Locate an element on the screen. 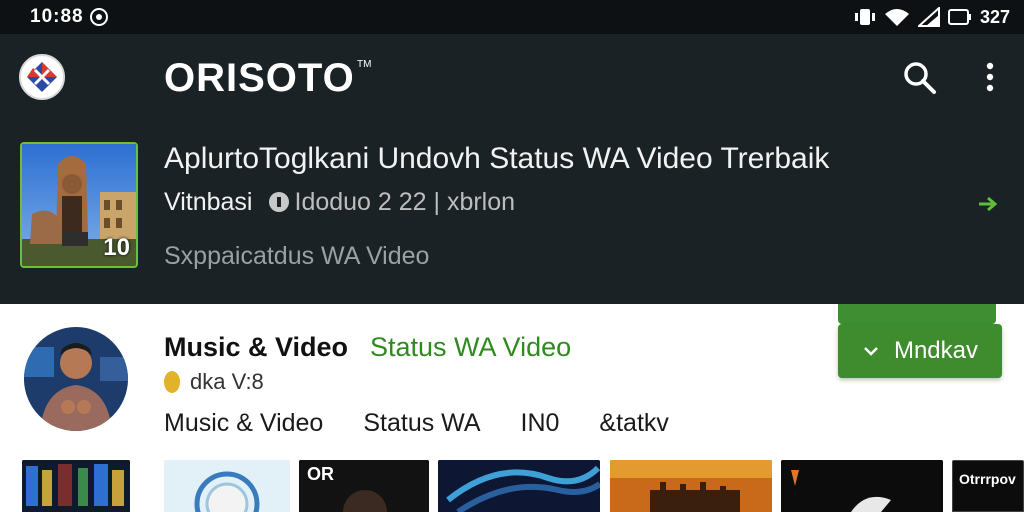 Image resolution: width=1024 pixels, height=512 pixels. video-grid: OR Otrrrpov is located at coordinates (512, 486).